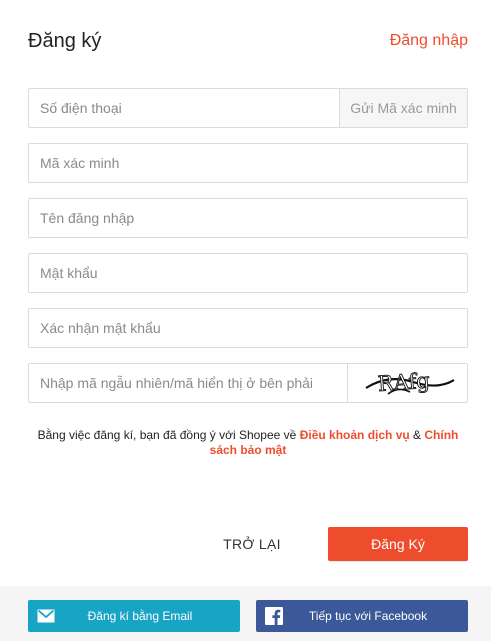 Image resolution: width=491 pixels, height=641 pixels. I want to click on password-input, so click(248, 273).